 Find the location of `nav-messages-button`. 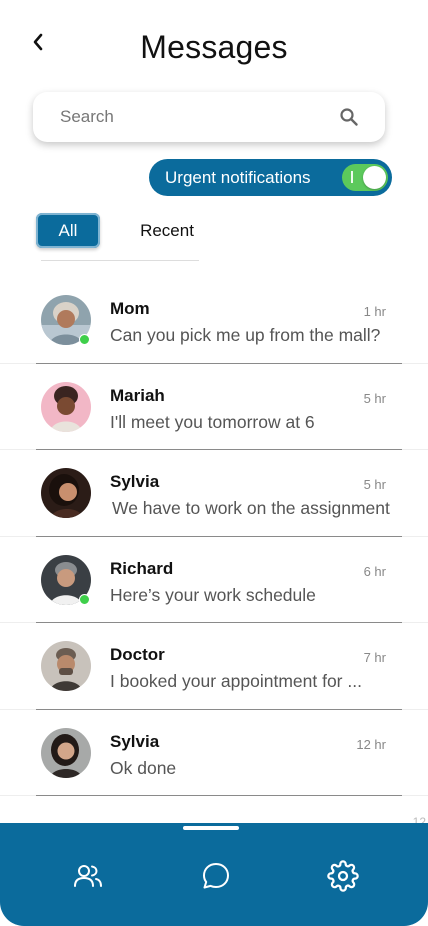

nav-messages-button is located at coordinates (216, 876).